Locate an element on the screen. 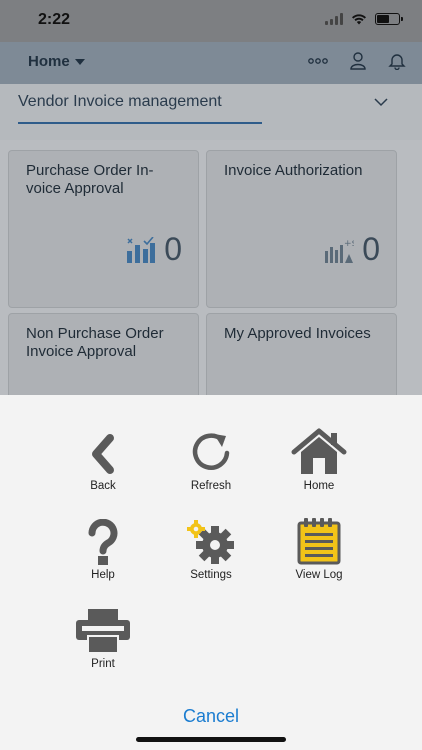  money-chart-icon: +$ is located at coordinates (339, 251).